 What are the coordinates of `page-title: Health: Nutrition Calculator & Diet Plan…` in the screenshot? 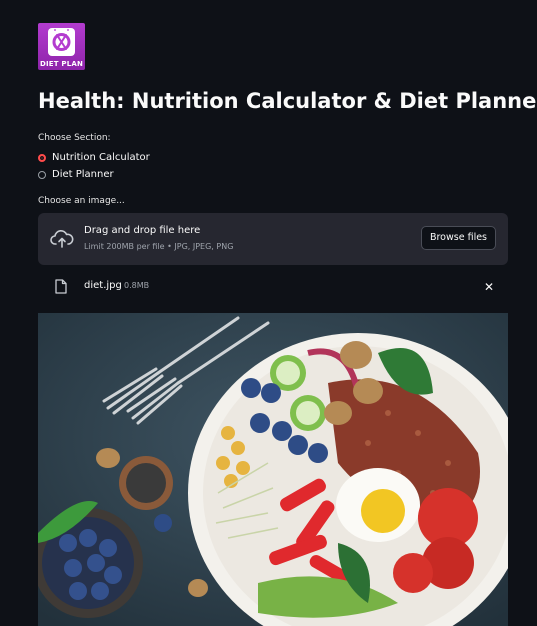 It's located at (287, 101).